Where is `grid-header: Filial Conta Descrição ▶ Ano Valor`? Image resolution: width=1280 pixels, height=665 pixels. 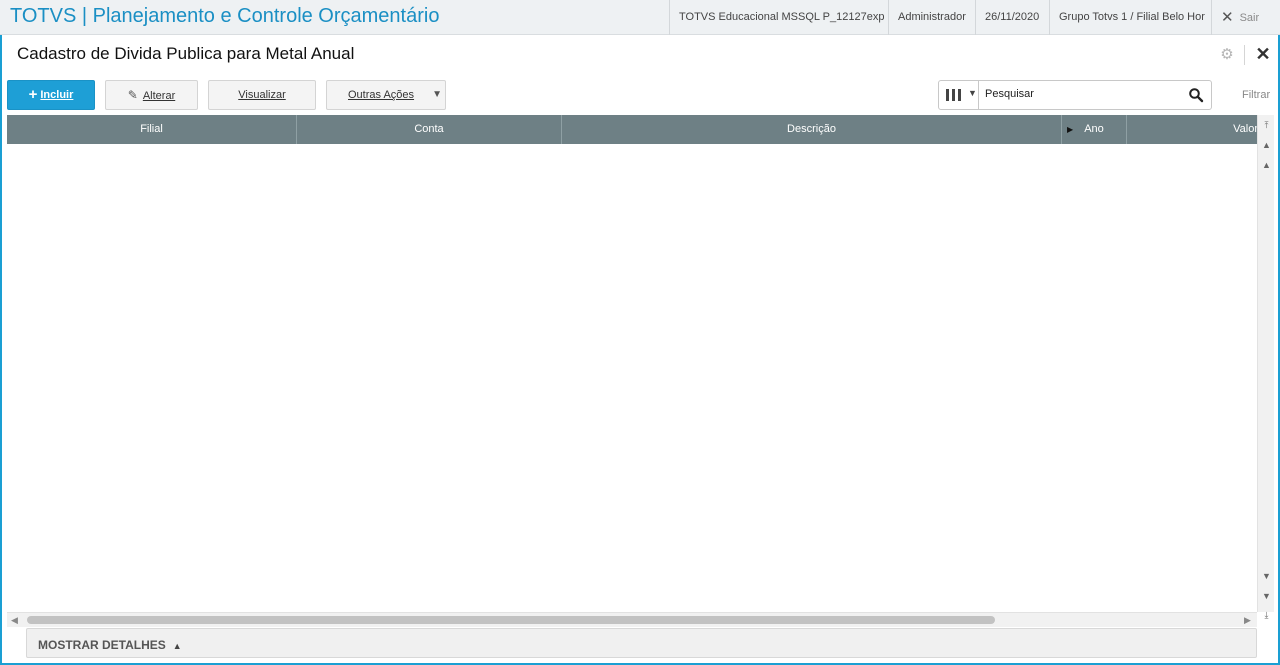 grid-header: Filial Conta Descrição ▶ Ano Valor is located at coordinates (632, 129).